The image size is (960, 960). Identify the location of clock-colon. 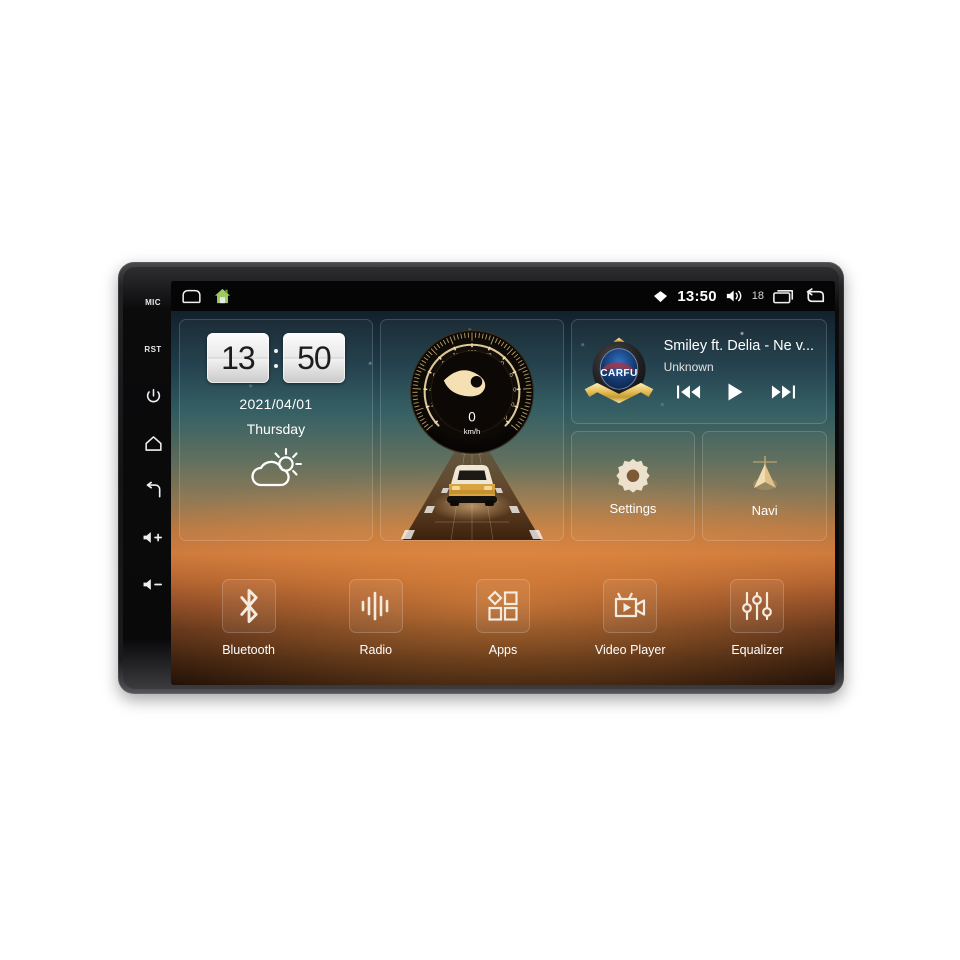
(276, 358).